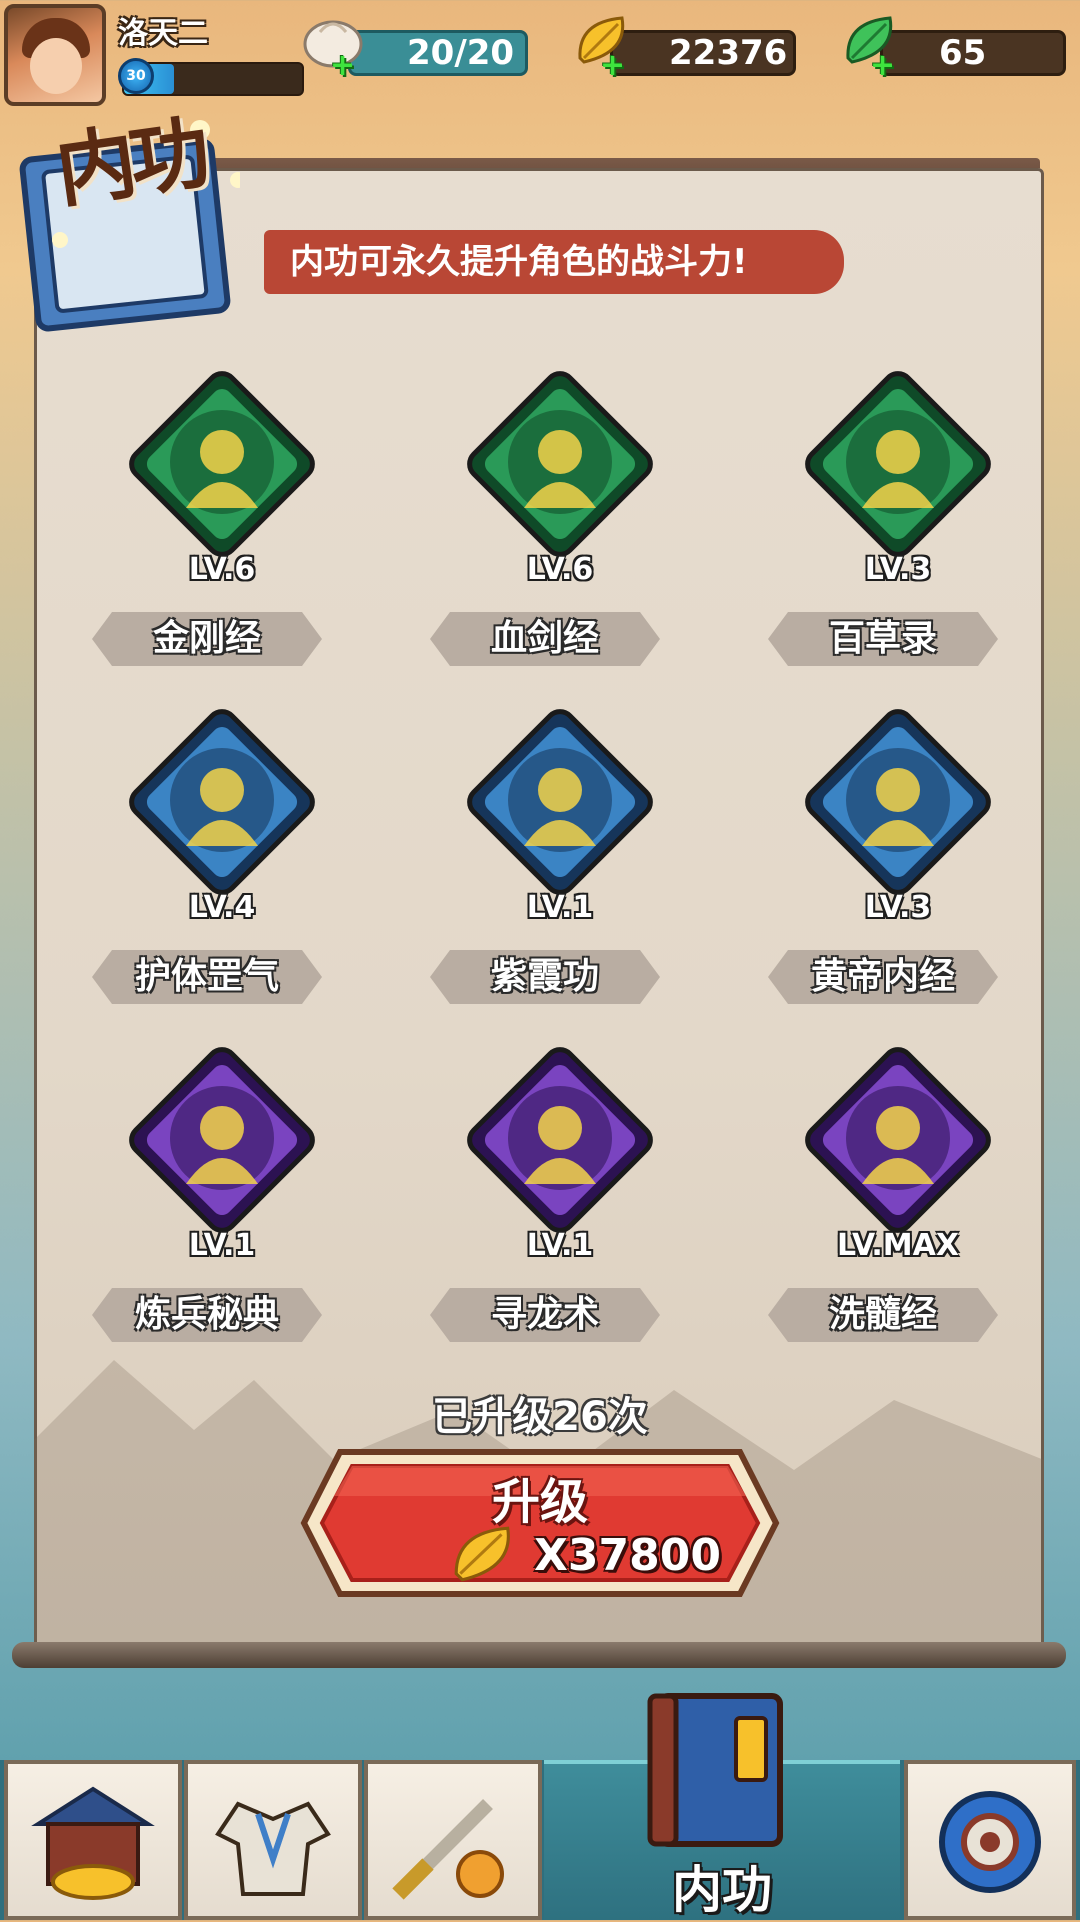 The image size is (1080, 1922). I want to click on skill-card: LV.MAX 洗髓经, so click(896, 1202).